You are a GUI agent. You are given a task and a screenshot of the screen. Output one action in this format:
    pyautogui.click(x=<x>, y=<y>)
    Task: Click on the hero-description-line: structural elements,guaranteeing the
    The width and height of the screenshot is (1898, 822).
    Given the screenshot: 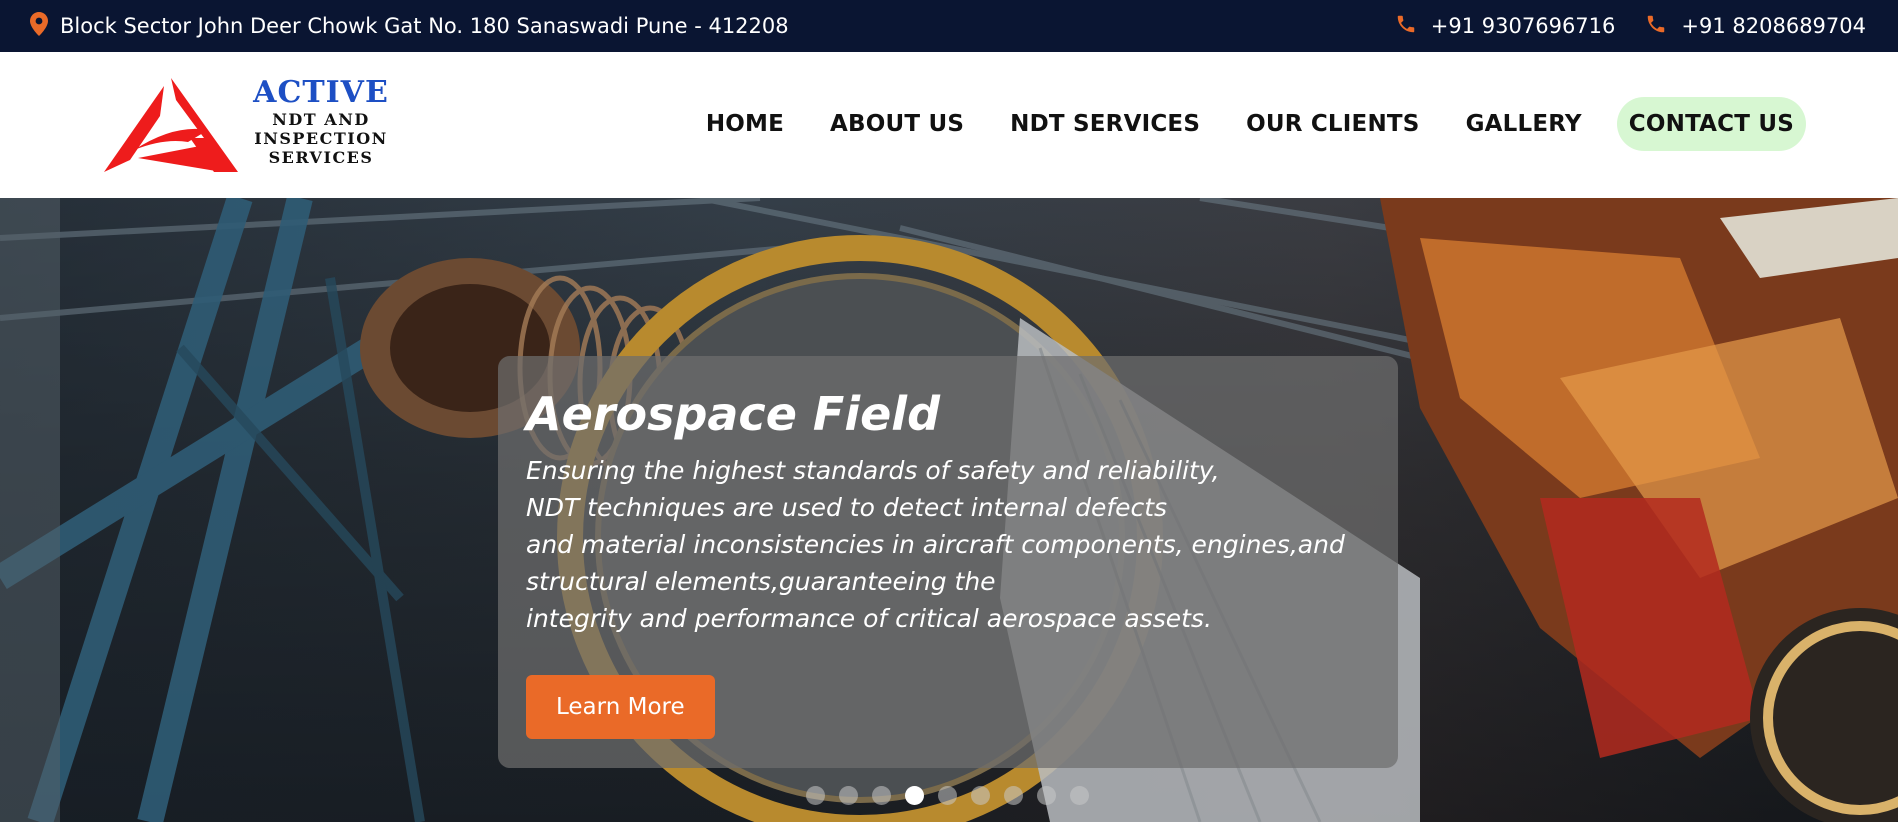 What is the action you would take?
    pyautogui.click(x=761, y=581)
    